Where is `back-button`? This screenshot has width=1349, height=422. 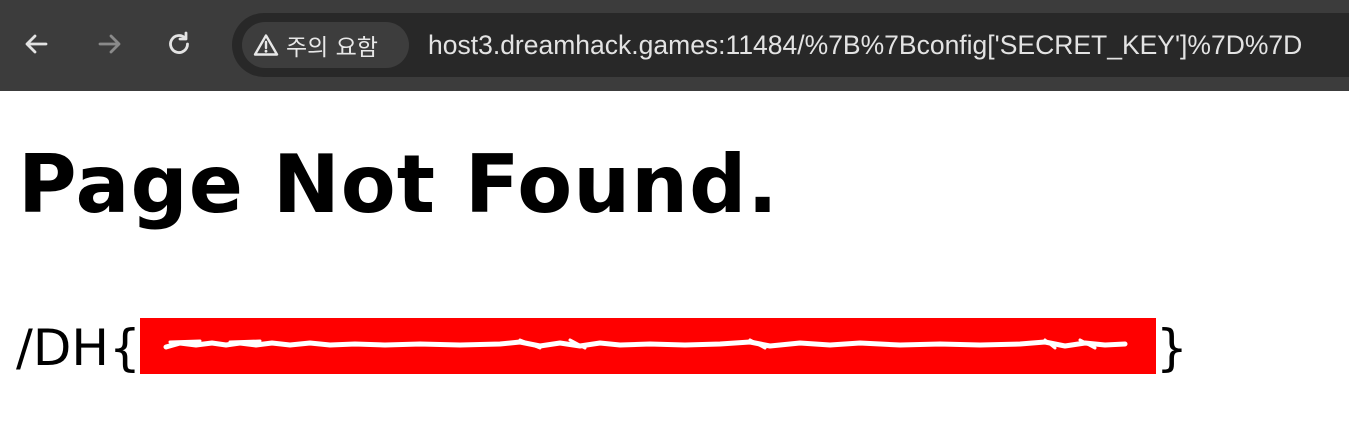 back-button is located at coordinates (36, 44).